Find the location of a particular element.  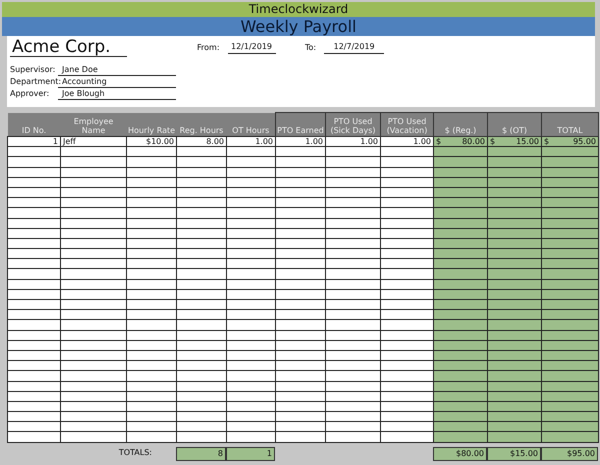

date-value: 12/1/2019 is located at coordinates (252, 47).